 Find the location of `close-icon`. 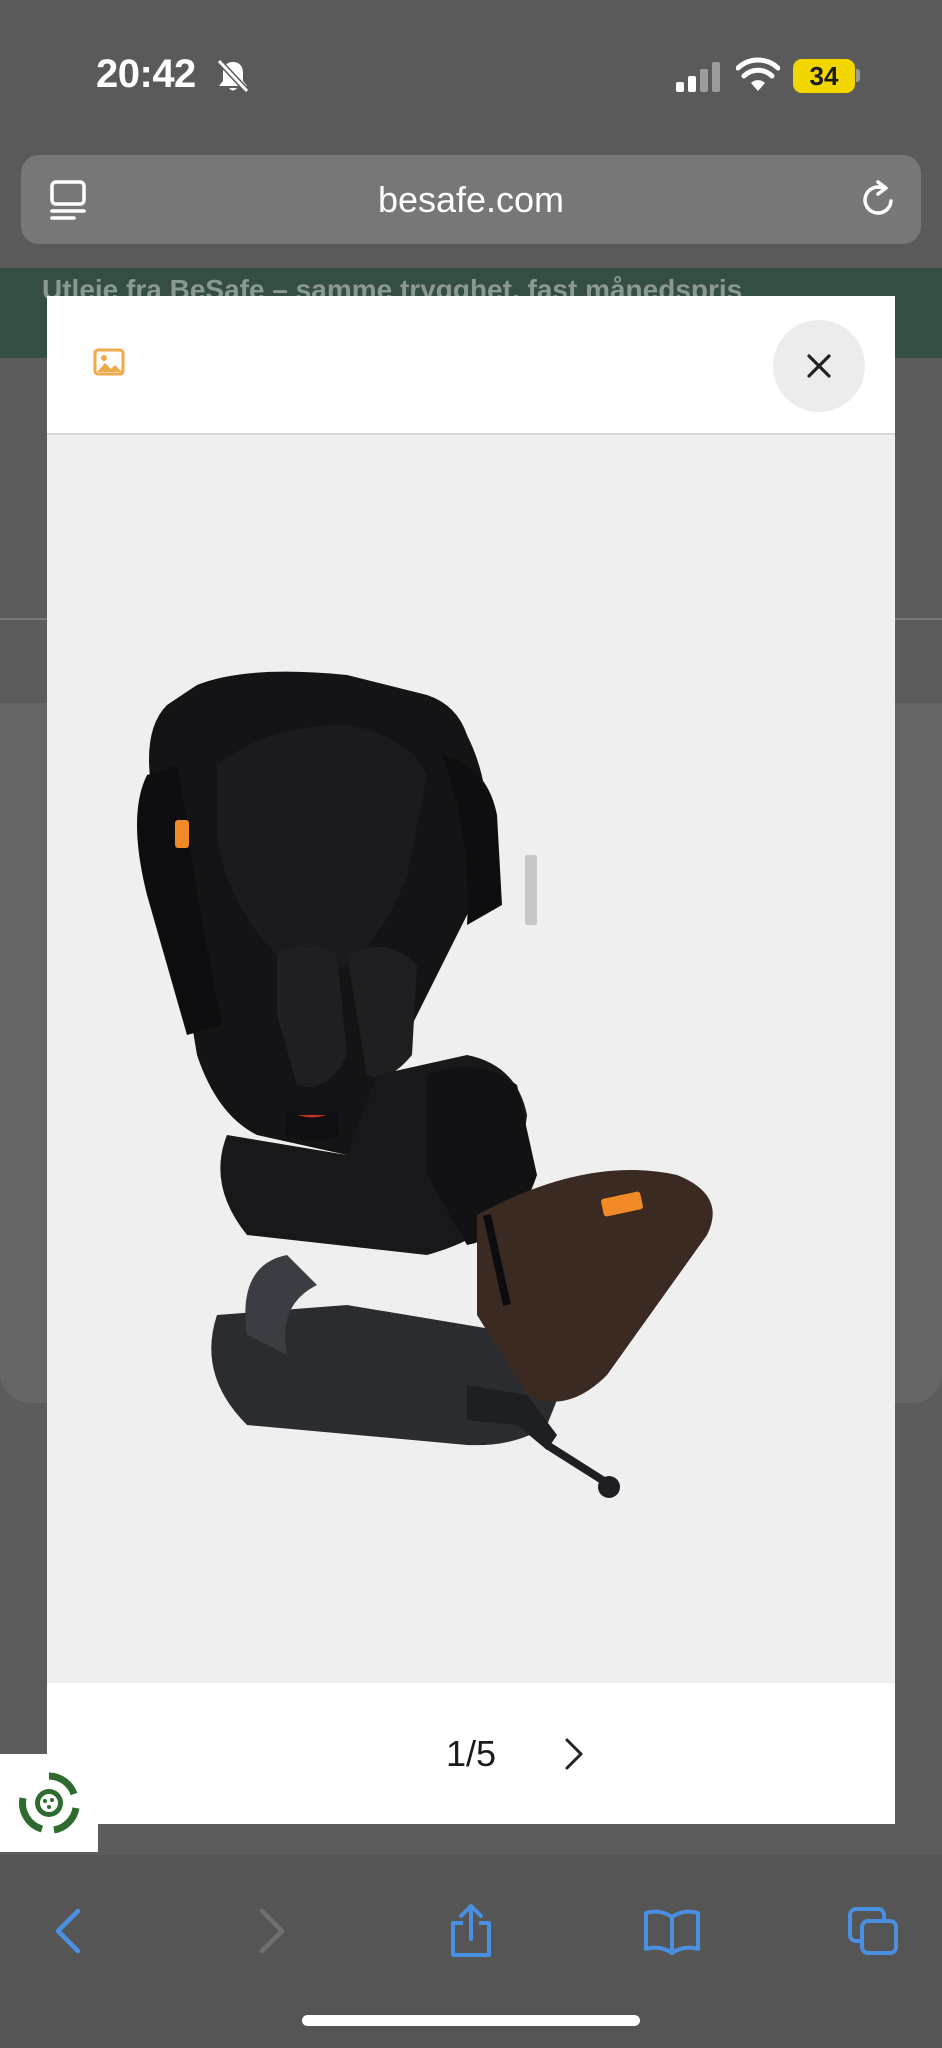

close-icon is located at coordinates (819, 366).